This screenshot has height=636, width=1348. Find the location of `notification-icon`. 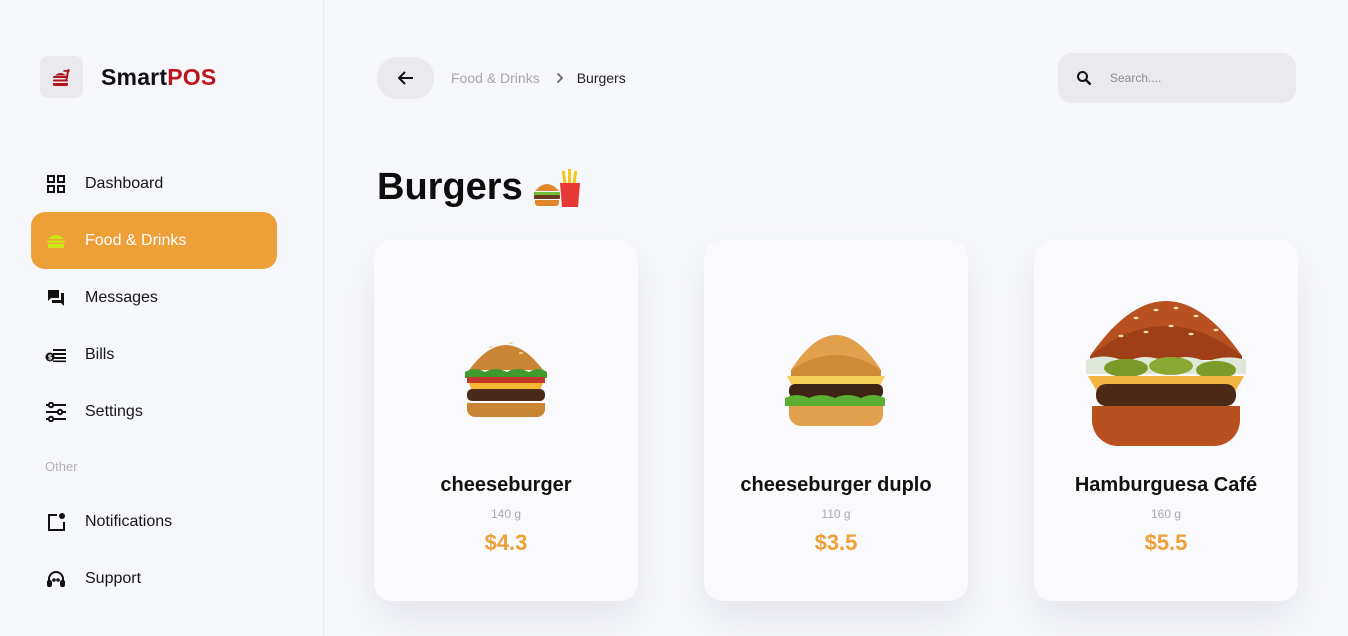

notification-icon is located at coordinates (56, 522).